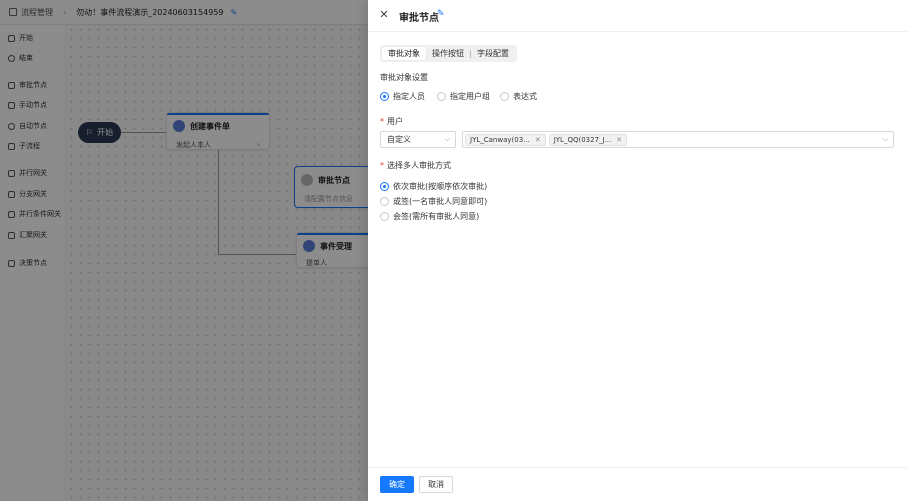 The height and width of the screenshot is (501, 907). I want to click on multi-approval-label: * 选择多人审批方式, so click(415, 165).